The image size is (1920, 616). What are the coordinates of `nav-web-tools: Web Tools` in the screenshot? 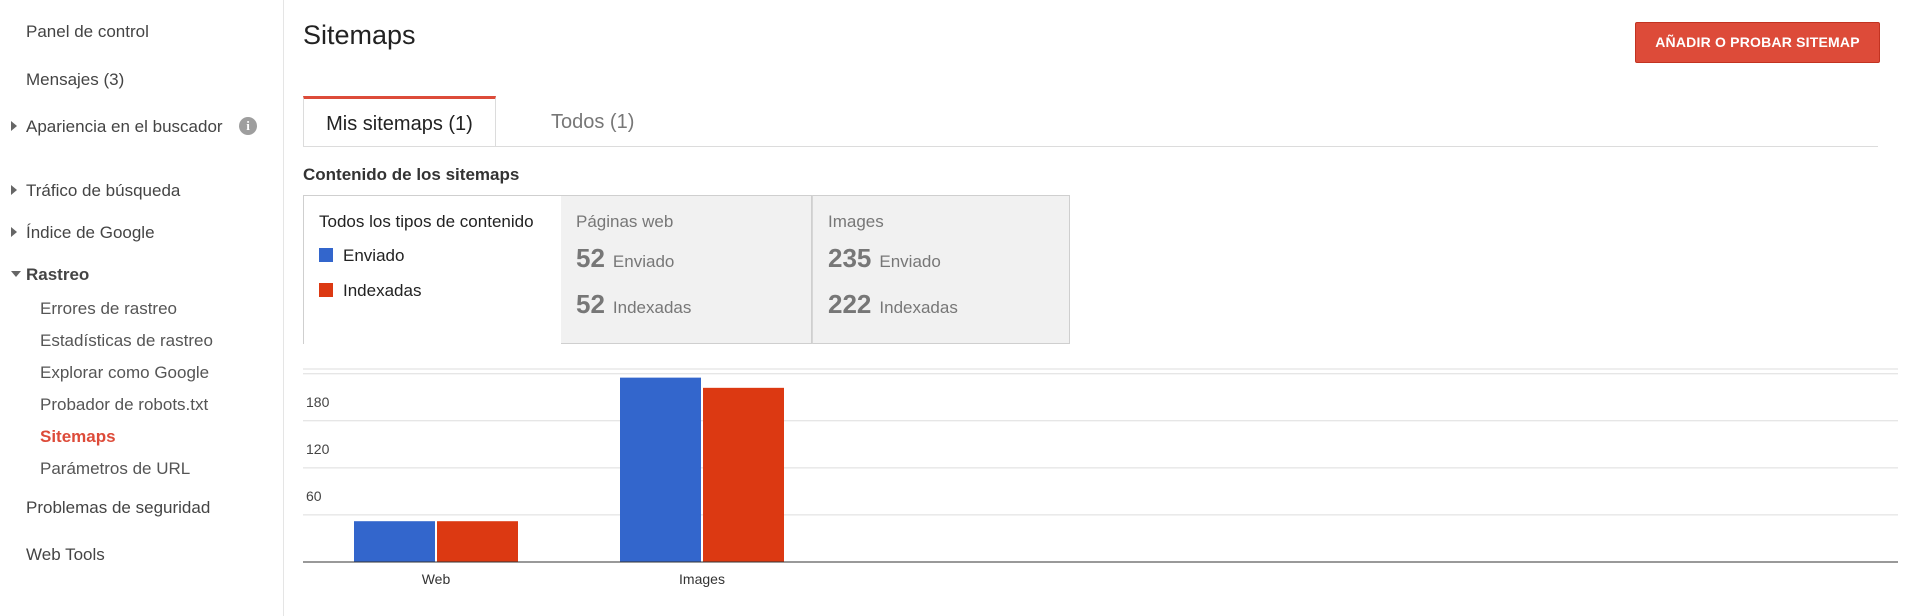 It's located at (65, 555).